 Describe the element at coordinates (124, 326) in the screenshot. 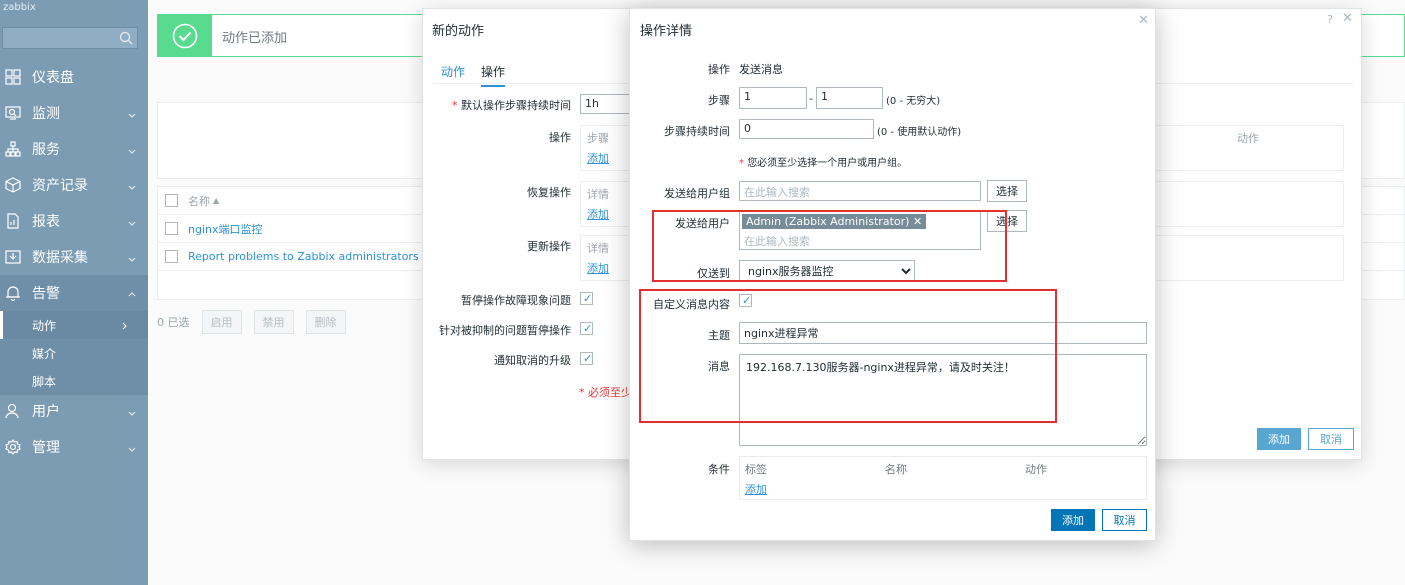

I see `chevron-right-icon` at that location.